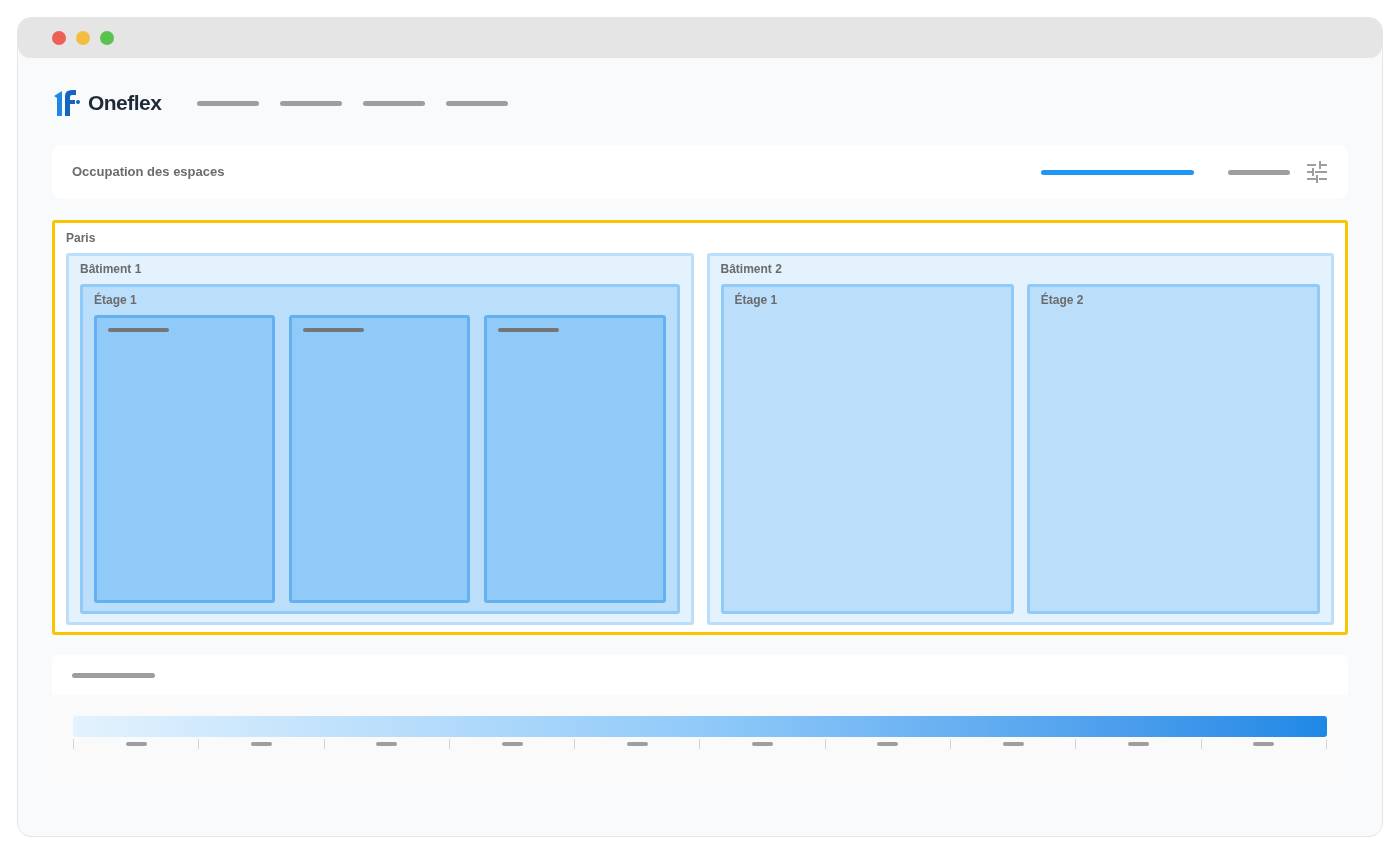 The height and width of the screenshot is (854, 1400). What do you see at coordinates (751, 269) in the screenshot?
I see `building-name: Bâtiment 2` at bounding box center [751, 269].